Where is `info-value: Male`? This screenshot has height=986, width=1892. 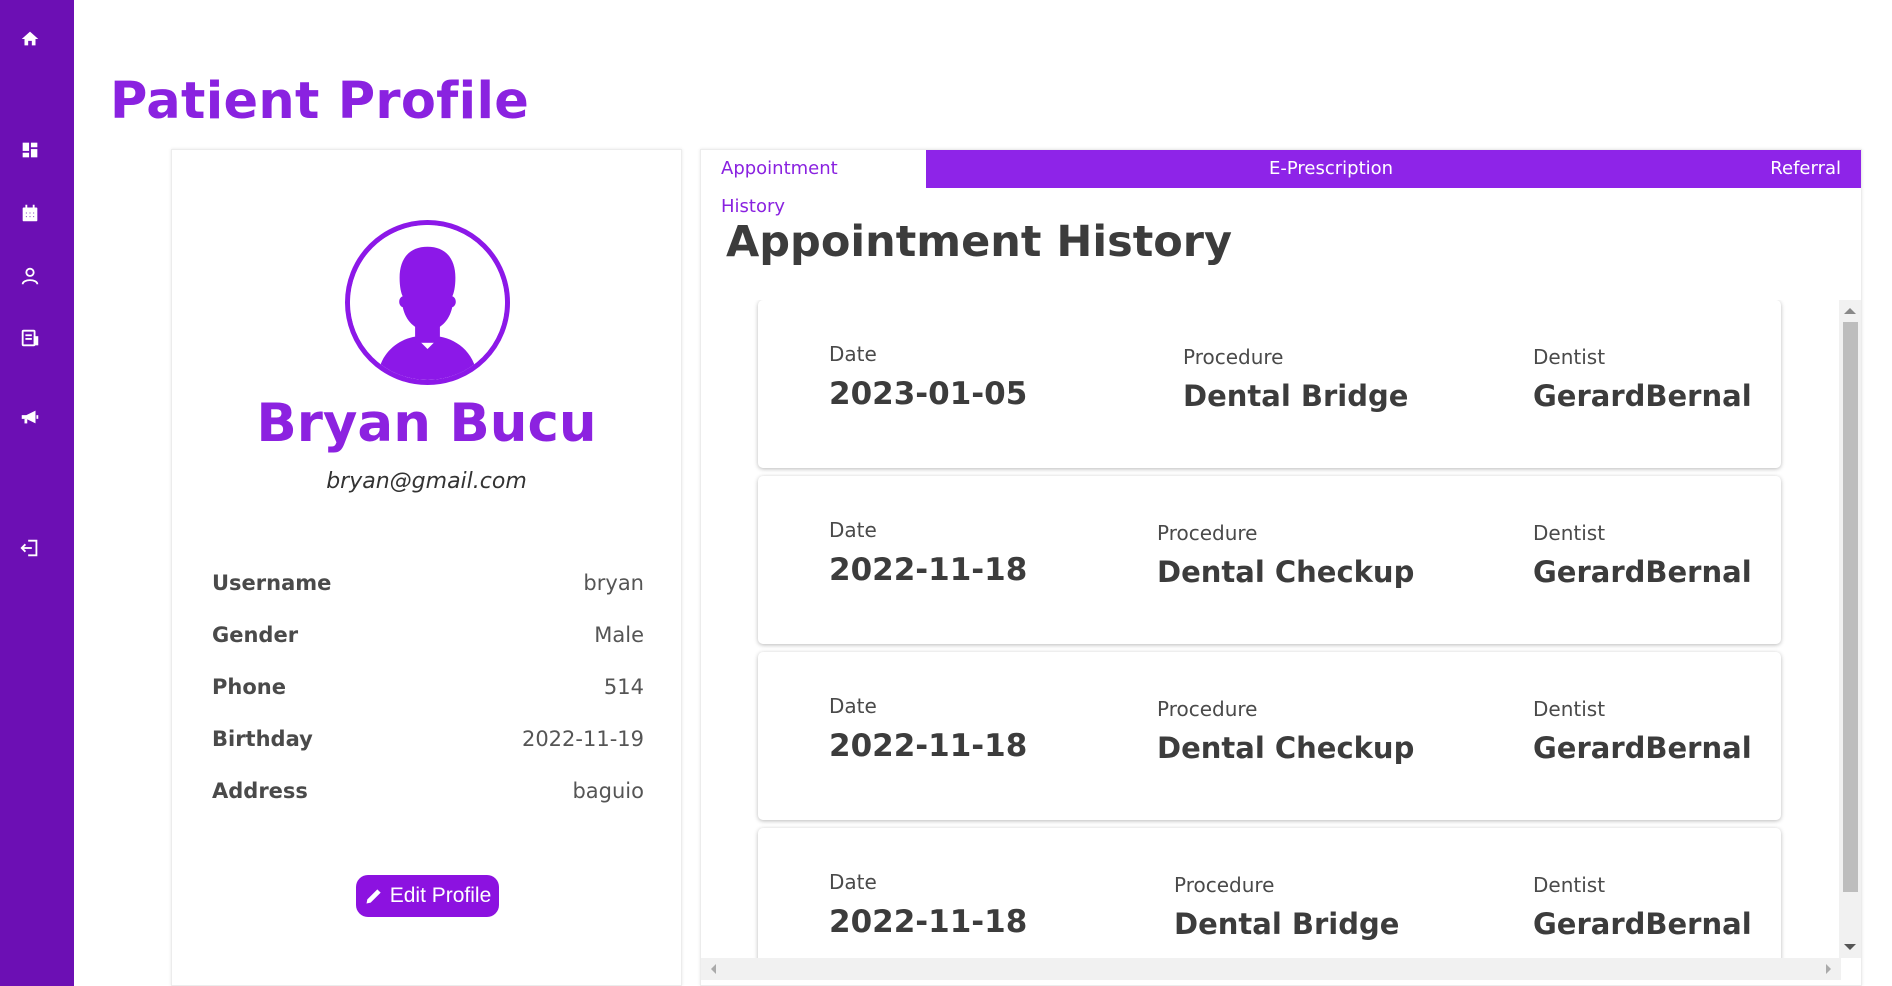 info-value: Male is located at coordinates (619, 635).